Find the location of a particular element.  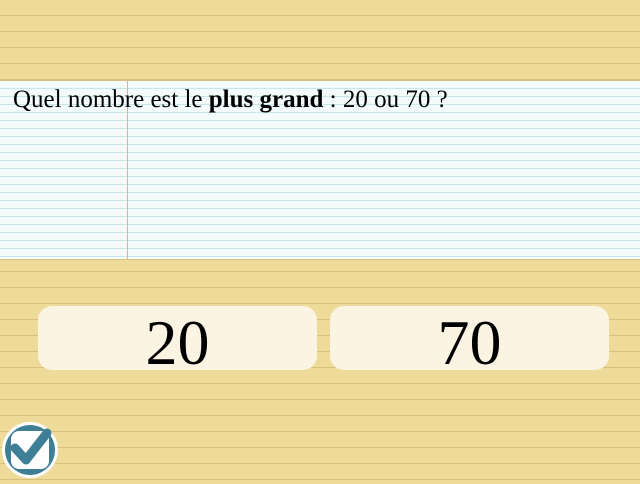

checkmark-icon is located at coordinates (30, 450).